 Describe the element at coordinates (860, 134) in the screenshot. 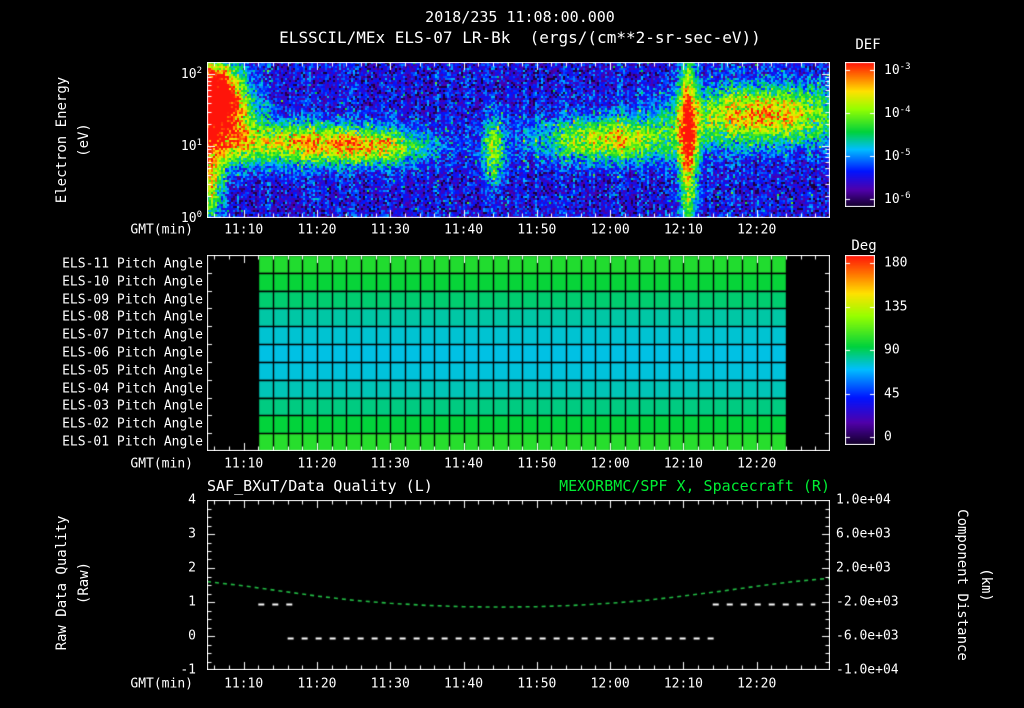

I see `def-colorbar-canvas` at that location.